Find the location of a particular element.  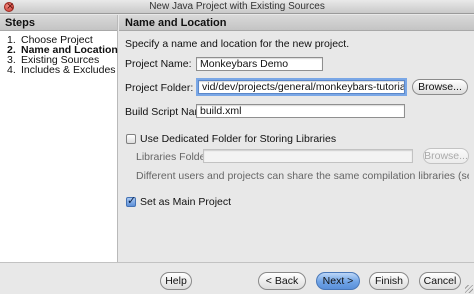

wizard-footer: Help < Back Next > Finish Cancel is located at coordinates (237, 278).